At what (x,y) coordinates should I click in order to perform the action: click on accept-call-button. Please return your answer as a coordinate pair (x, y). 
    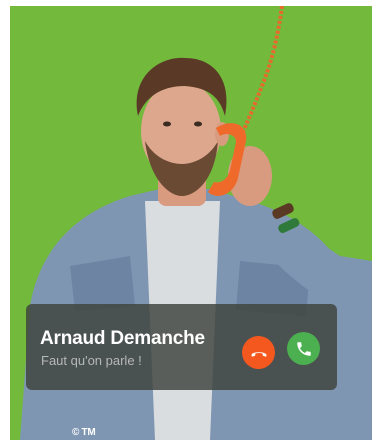
    Looking at the image, I should click on (303, 348).